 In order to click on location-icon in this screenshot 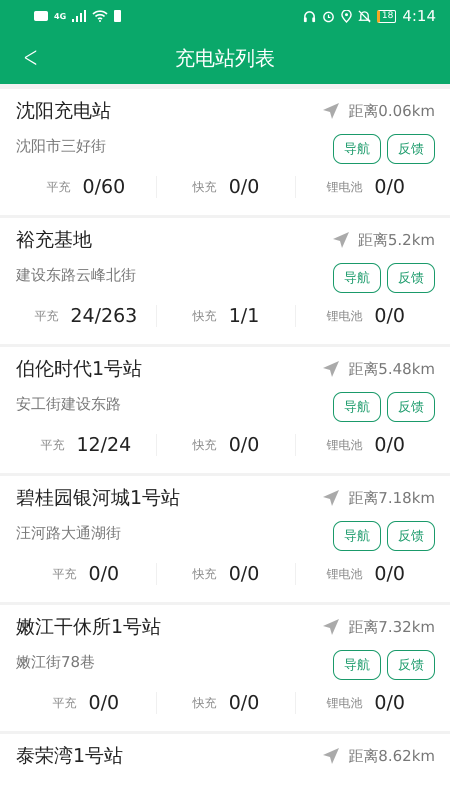, I will do `click(346, 16)`.